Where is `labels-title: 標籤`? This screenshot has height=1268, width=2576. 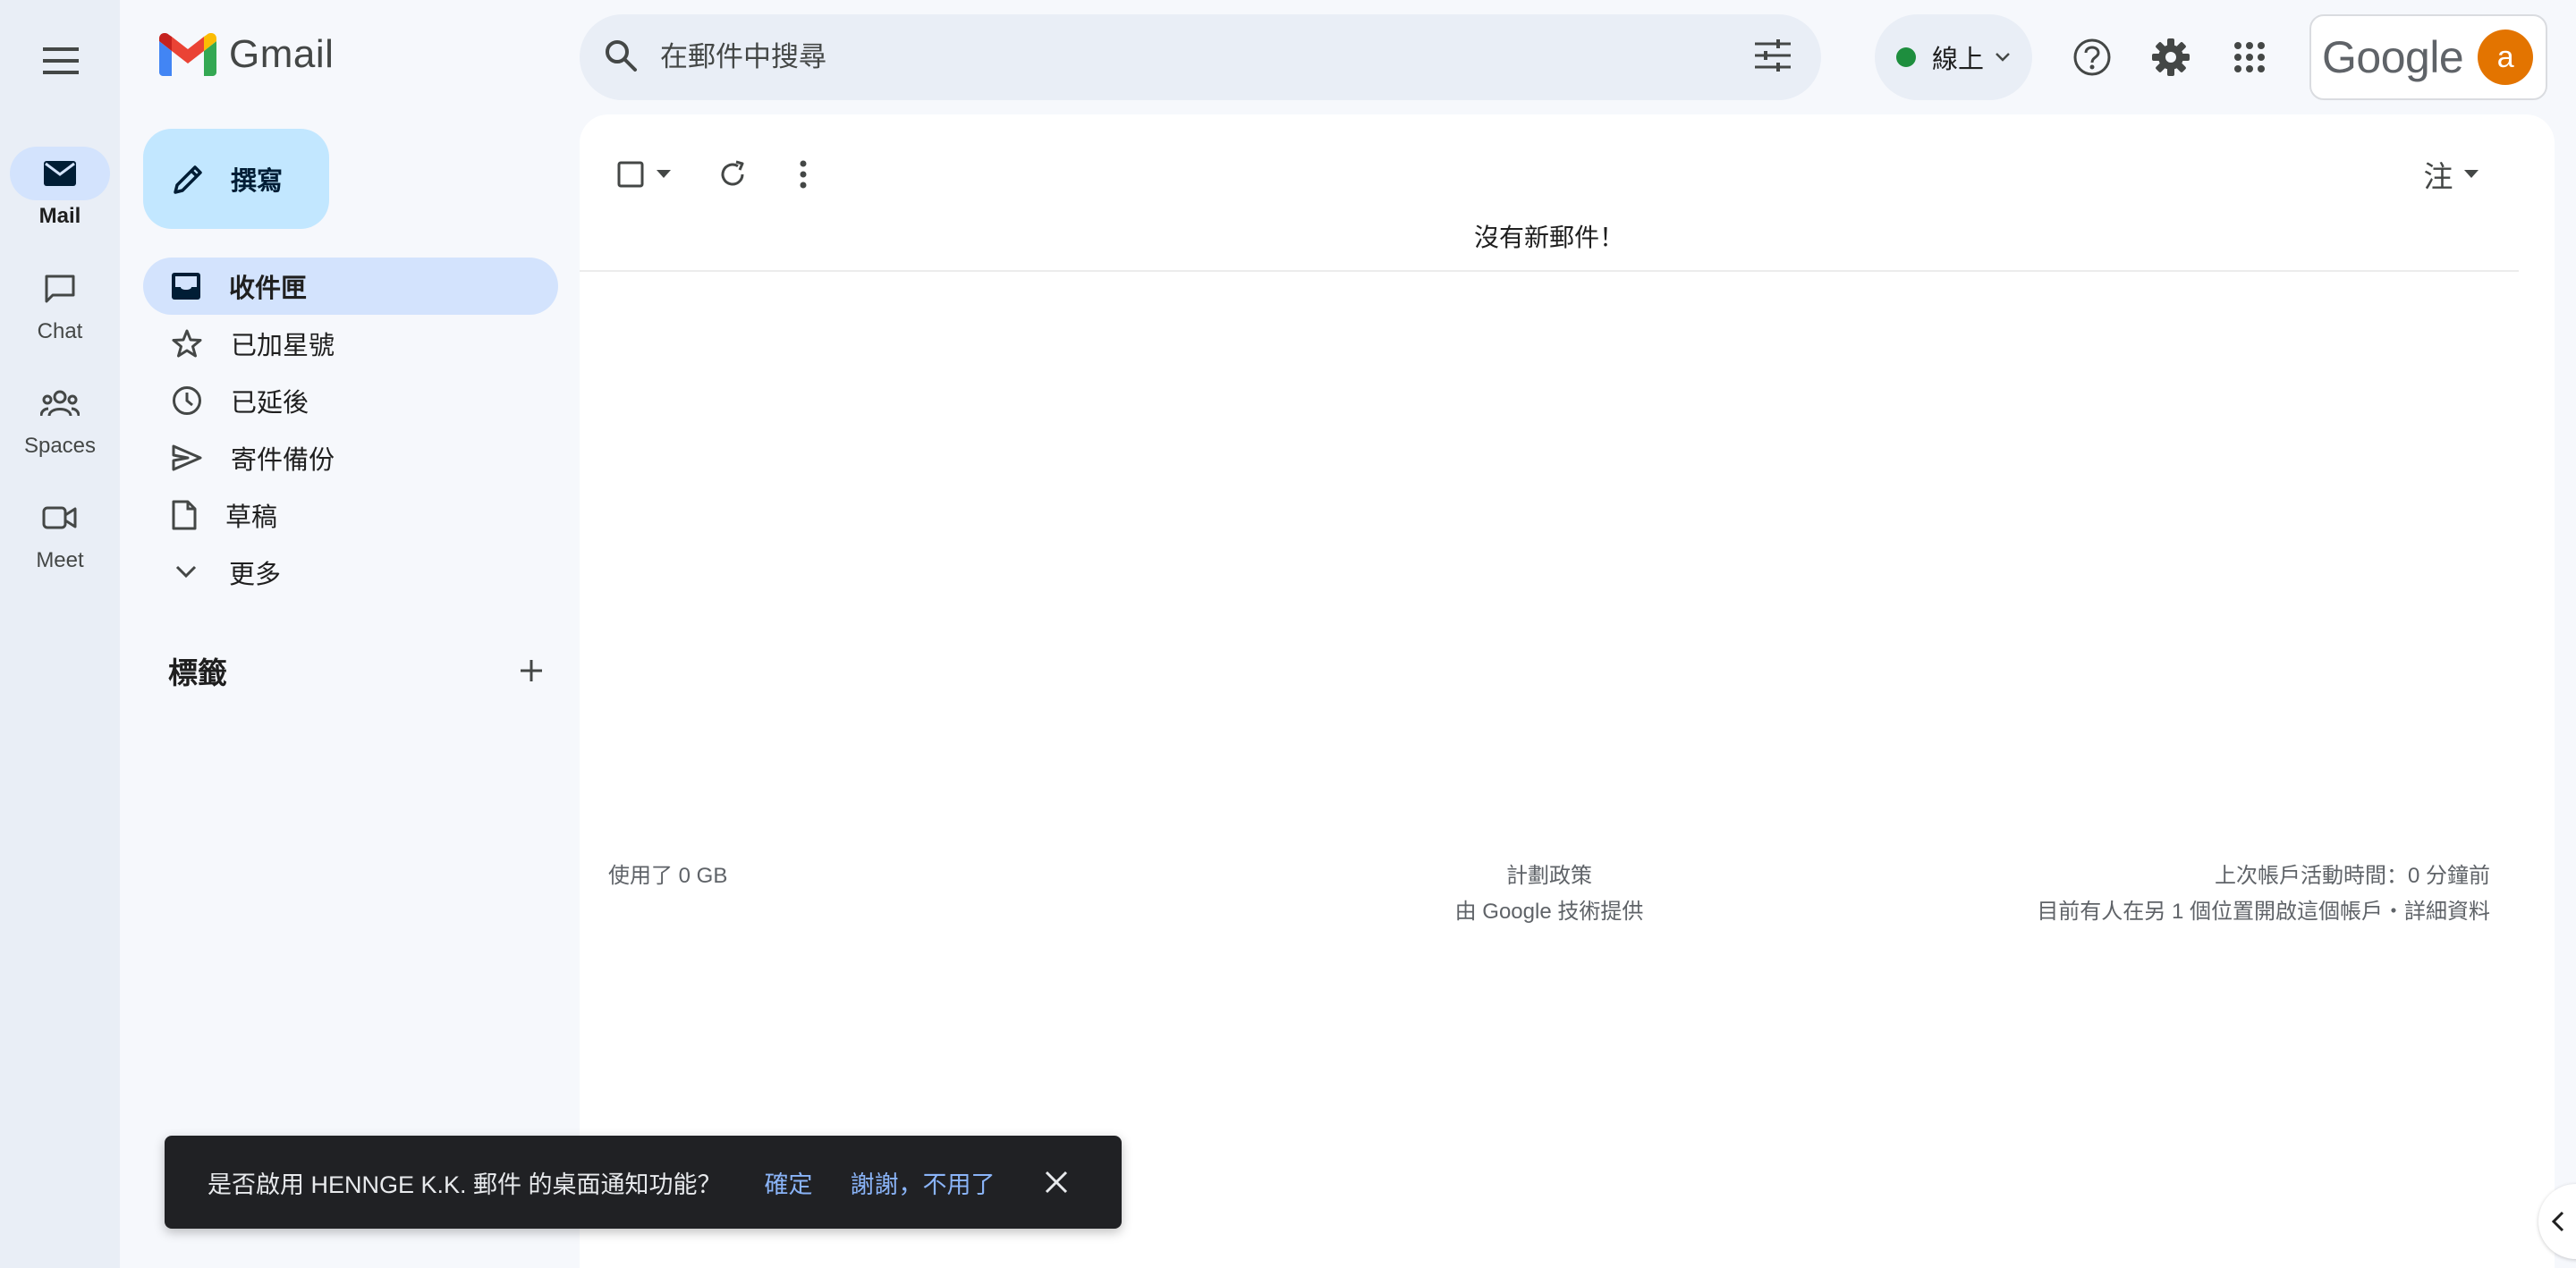
labels-title: 標籤 is located at coordinates (197, 672).